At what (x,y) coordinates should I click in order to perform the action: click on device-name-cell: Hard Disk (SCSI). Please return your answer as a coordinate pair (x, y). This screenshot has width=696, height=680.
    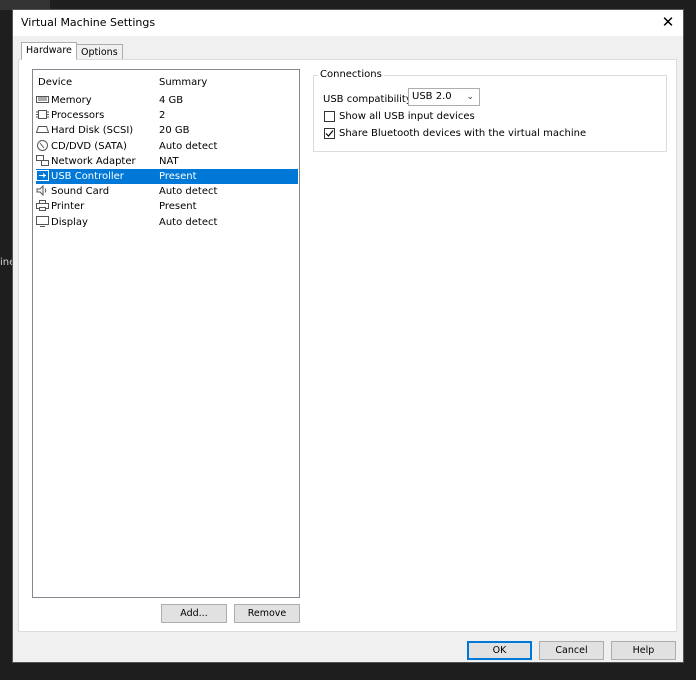
    Looking at the image, I should click on (95, 131).